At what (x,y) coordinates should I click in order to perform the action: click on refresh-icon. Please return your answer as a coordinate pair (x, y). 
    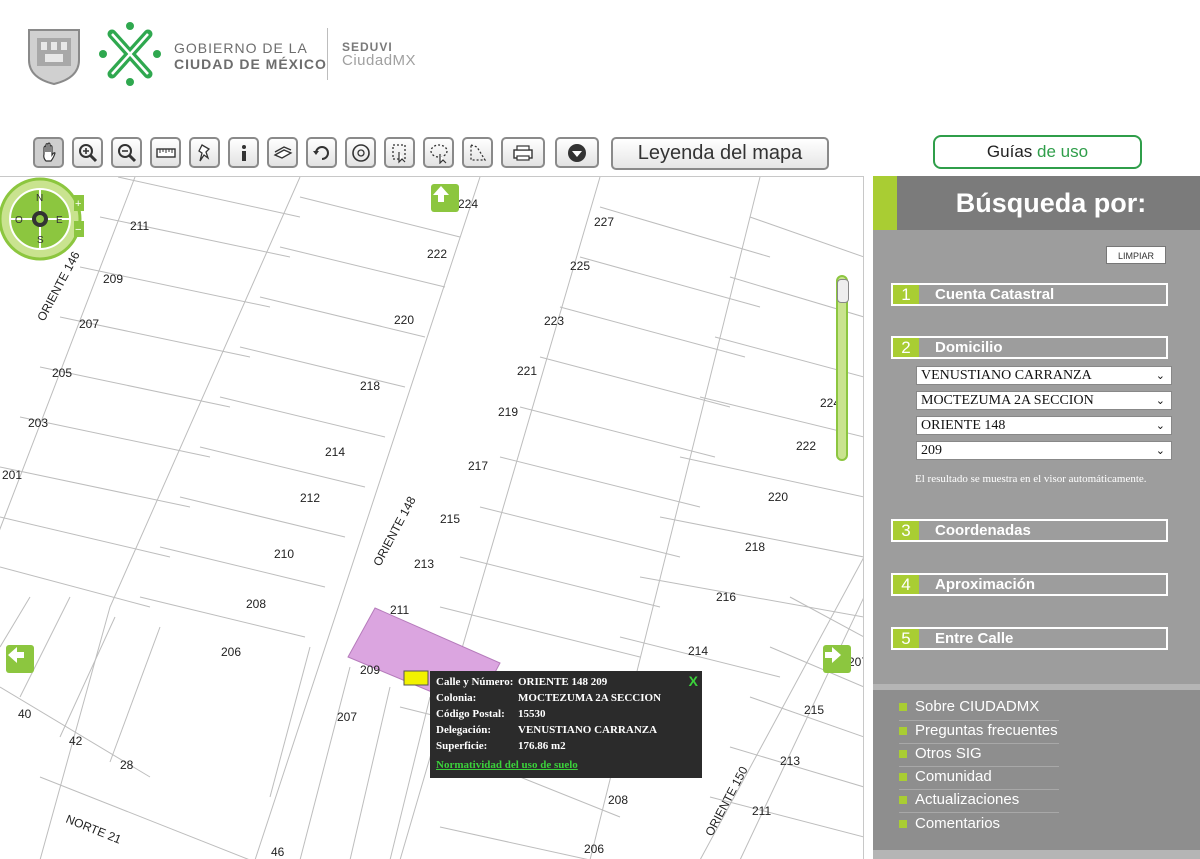
    Looking at the image, I should click on (321, 152).